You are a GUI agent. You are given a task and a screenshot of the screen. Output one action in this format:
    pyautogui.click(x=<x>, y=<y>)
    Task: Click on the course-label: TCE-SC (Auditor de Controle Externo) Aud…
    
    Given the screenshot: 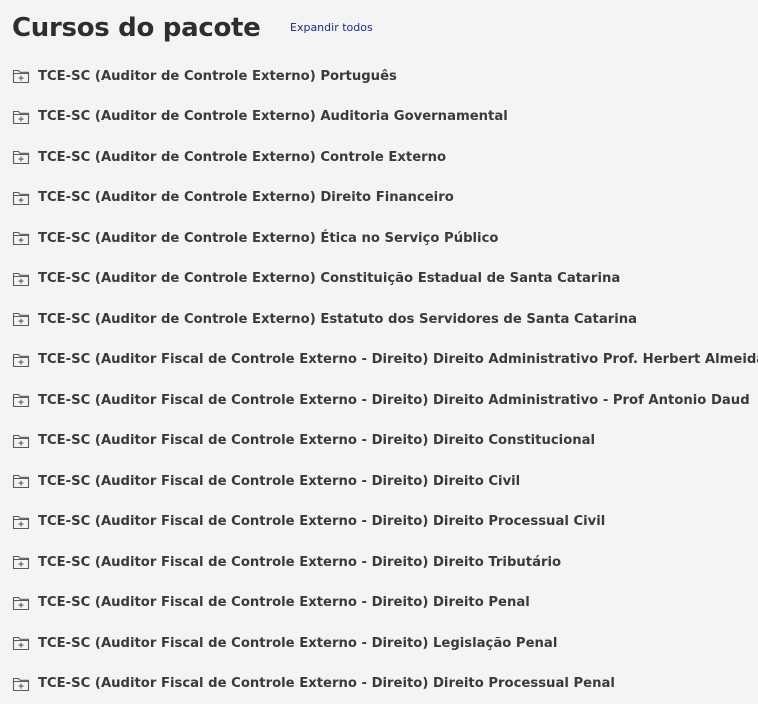 What is the action you would take?
    pyautogui.click(x=273, y=117)
    